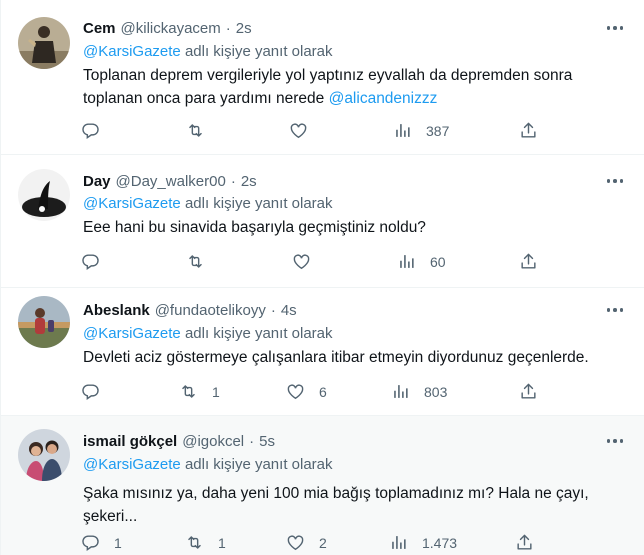 The image size is (644, 555). What do you see at coordinates (438, 130) in the screenshot?
I see `views-count: 387` at bounding box center [438, 130].